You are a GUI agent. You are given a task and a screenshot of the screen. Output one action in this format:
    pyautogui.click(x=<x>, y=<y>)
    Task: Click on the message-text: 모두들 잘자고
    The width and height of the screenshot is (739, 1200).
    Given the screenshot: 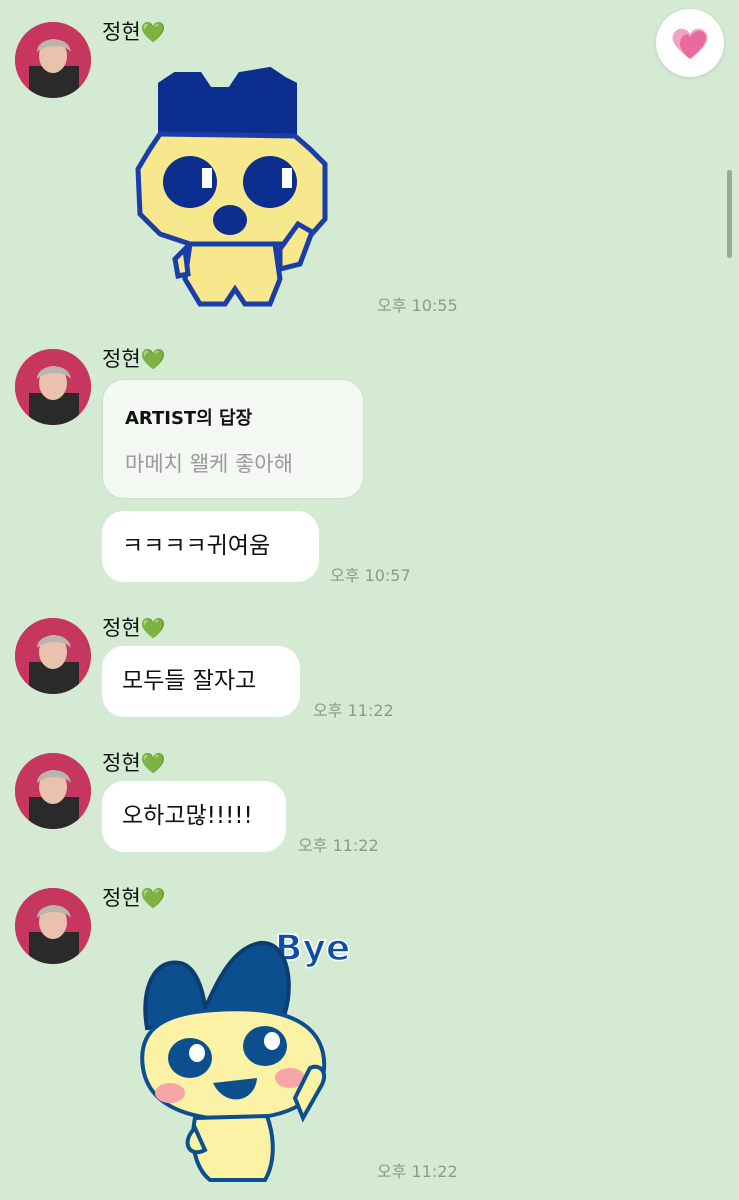 What is the action you would take?
    pyautogui.click(x=189, y=680)
    